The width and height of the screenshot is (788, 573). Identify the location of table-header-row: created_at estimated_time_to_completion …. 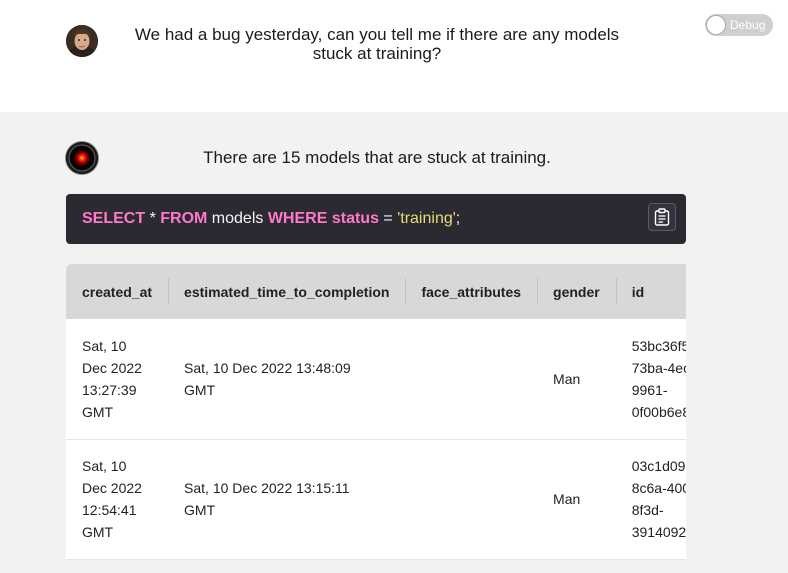
(376, 291).